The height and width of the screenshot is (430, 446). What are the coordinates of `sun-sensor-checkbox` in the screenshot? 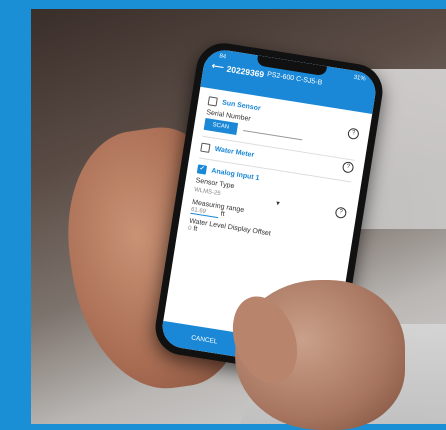 It's located at (212, 101).